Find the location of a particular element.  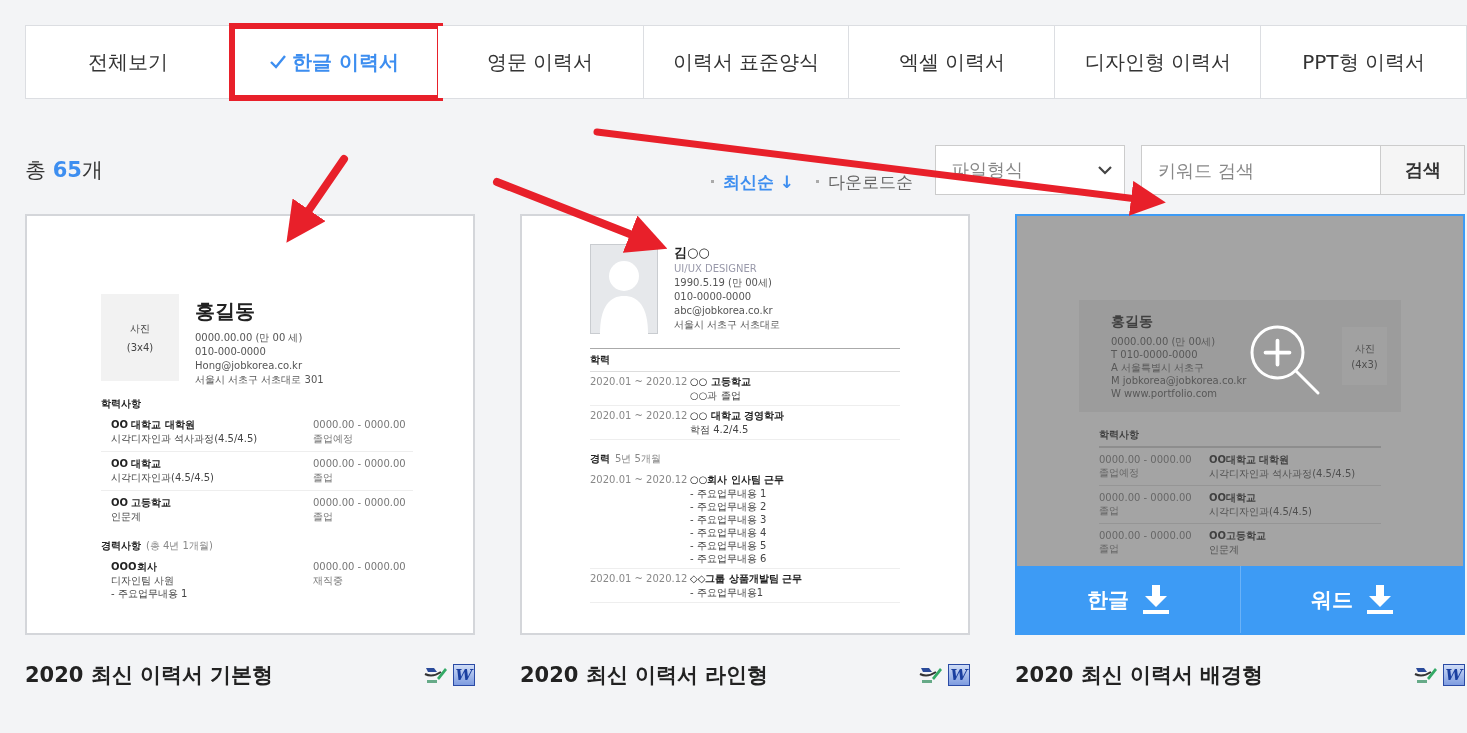

entry-title: ◇◇그룹 상품개발팀 근무 is located at coordinates (746, 579).